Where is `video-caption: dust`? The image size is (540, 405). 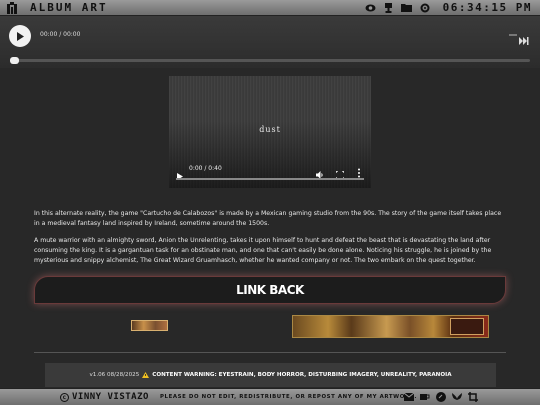
video-caption: dust is located at coordinates (270, 129).